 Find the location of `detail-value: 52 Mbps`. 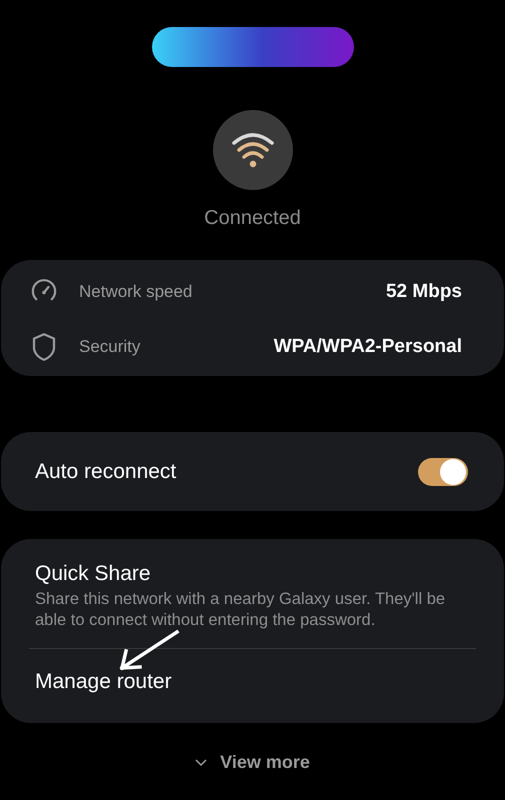

detail-value: 52 Mbps is located at coordinates (424, 291).